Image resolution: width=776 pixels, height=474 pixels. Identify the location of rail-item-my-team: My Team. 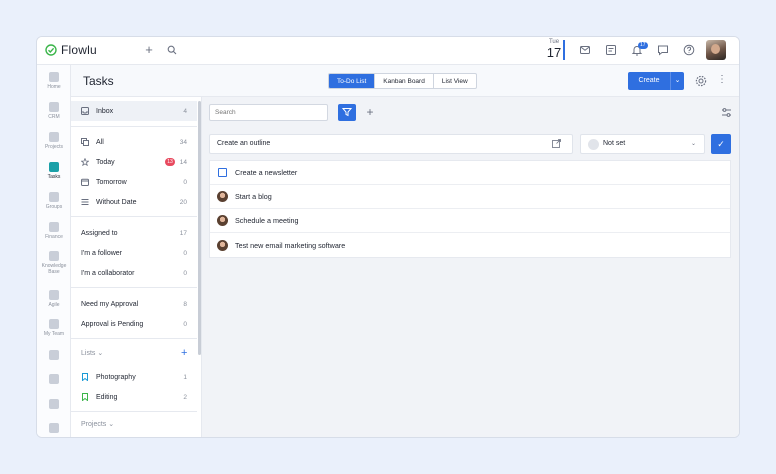
(54, 328).